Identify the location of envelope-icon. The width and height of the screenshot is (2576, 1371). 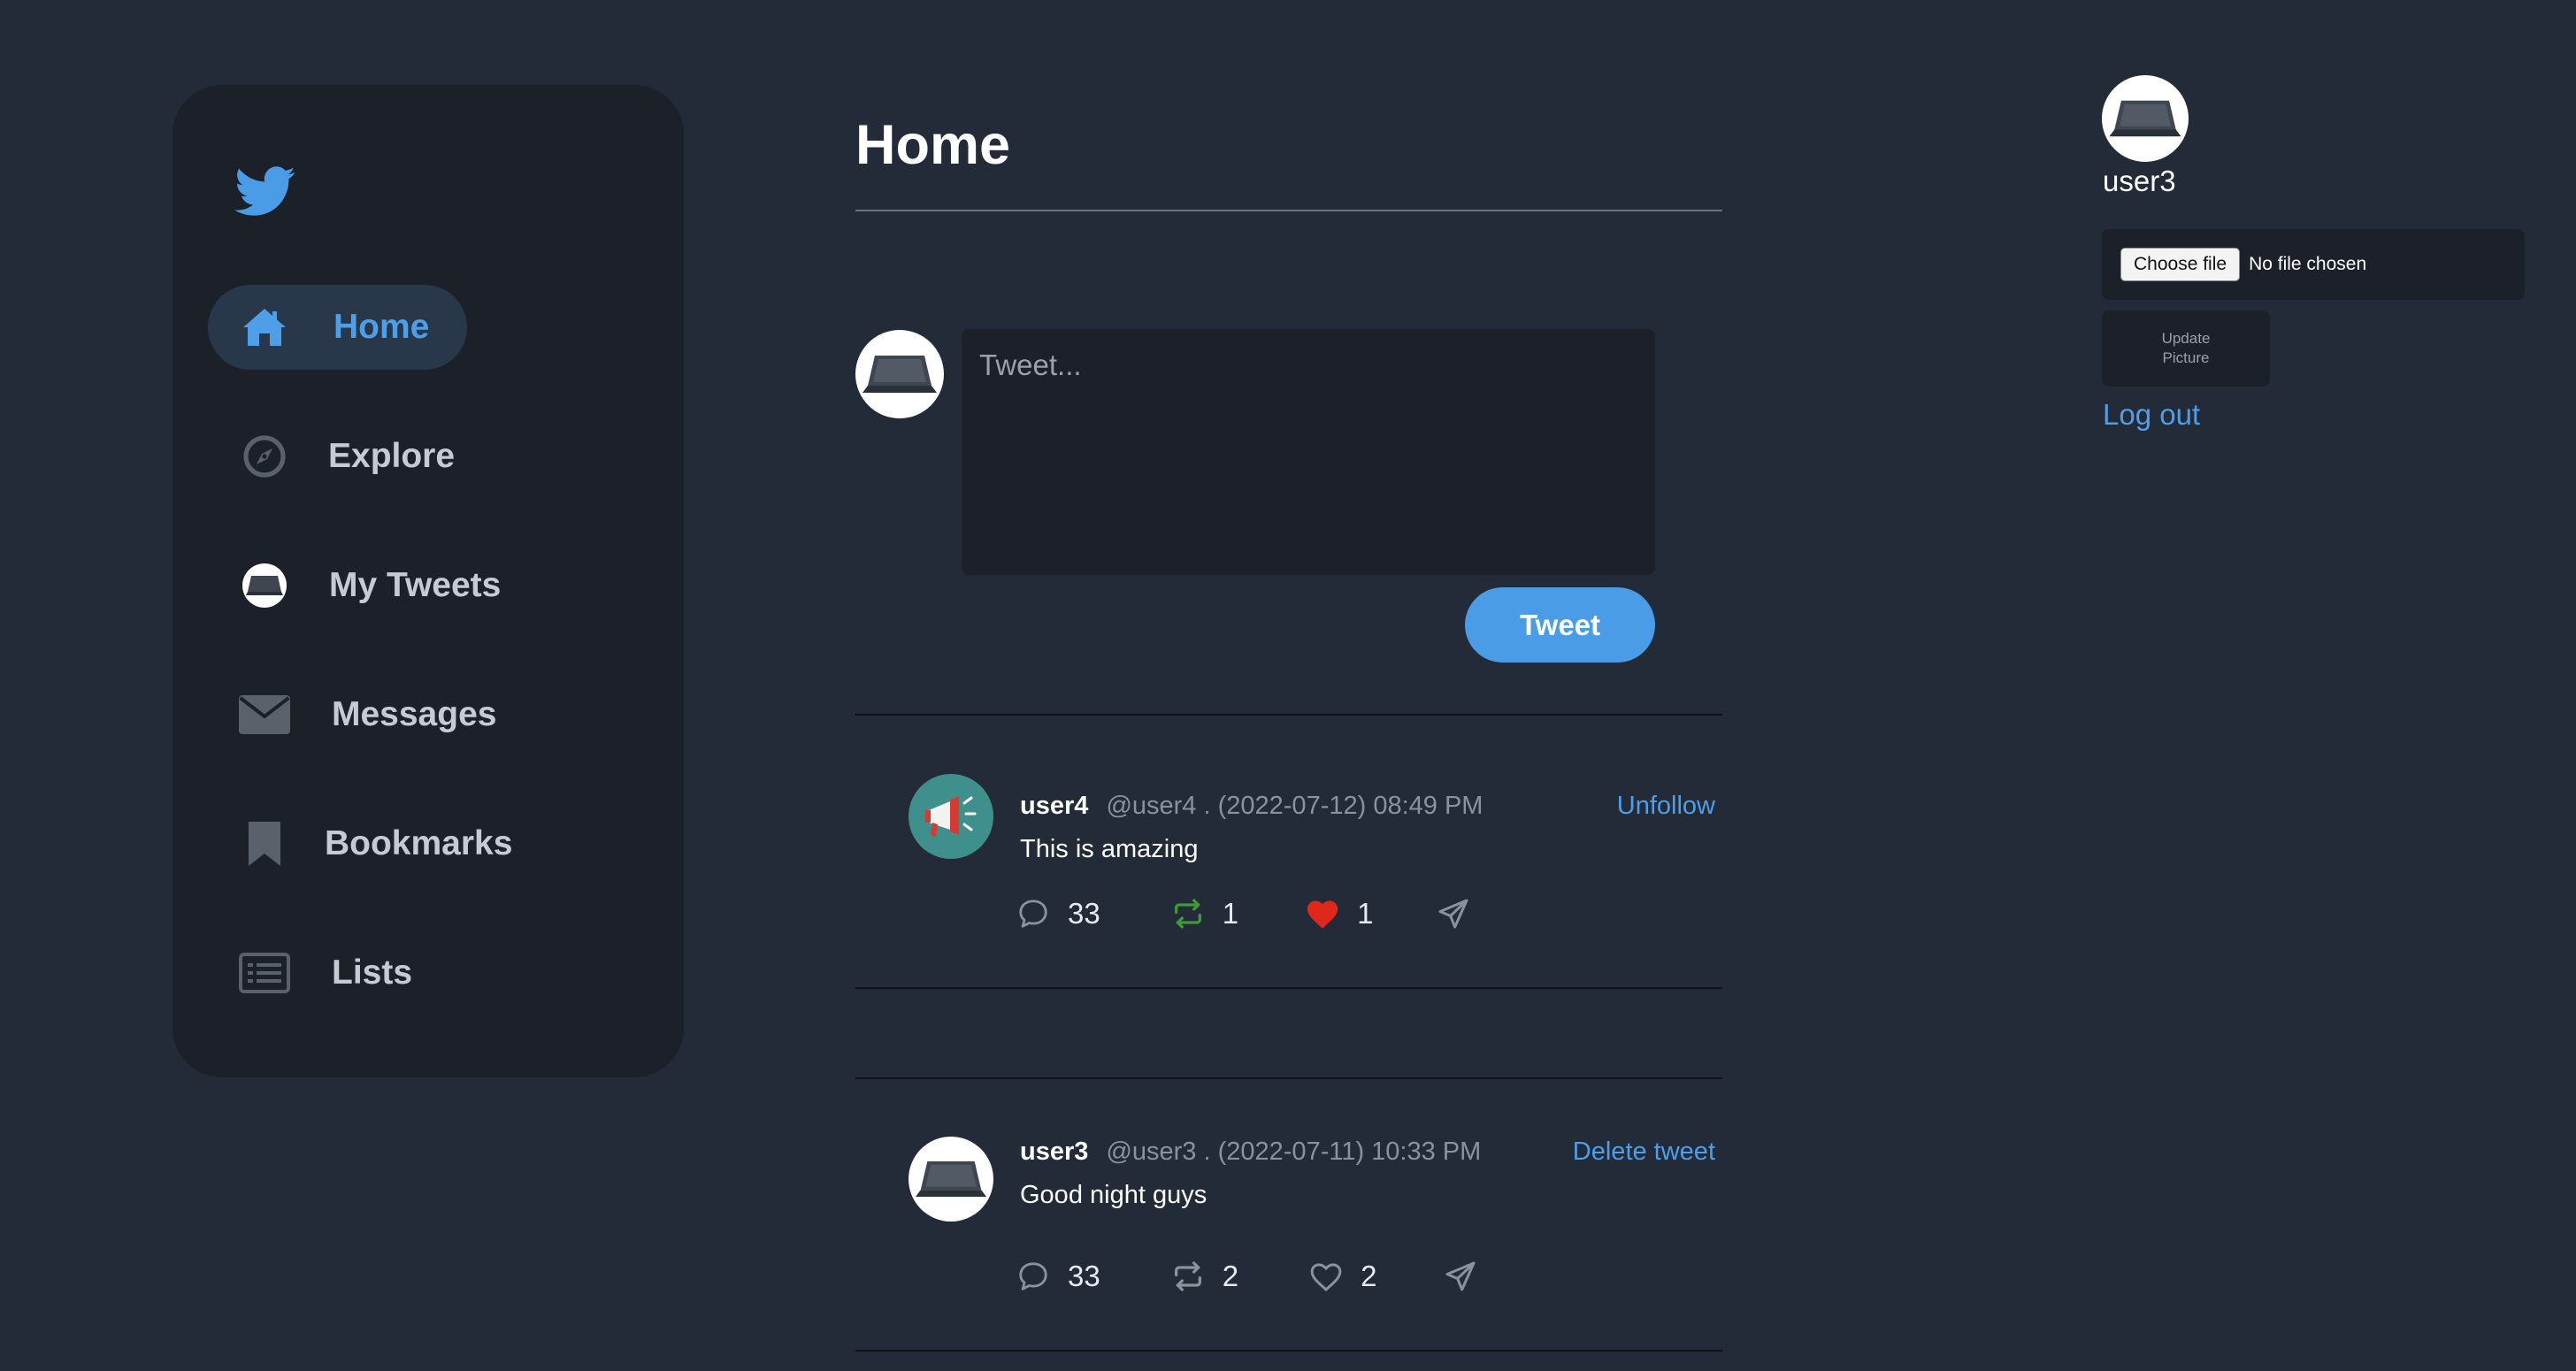
(264, 714).